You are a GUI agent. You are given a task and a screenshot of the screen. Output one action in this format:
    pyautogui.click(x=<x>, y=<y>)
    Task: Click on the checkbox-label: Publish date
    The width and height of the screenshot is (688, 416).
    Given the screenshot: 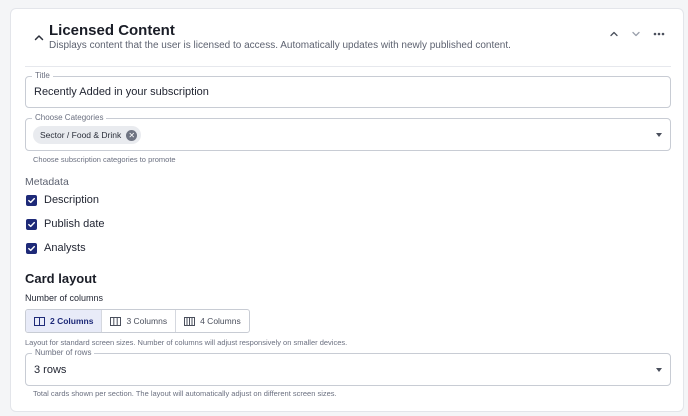 What is the action you would take?
    pyautogui.click(x=74, y=224)
    